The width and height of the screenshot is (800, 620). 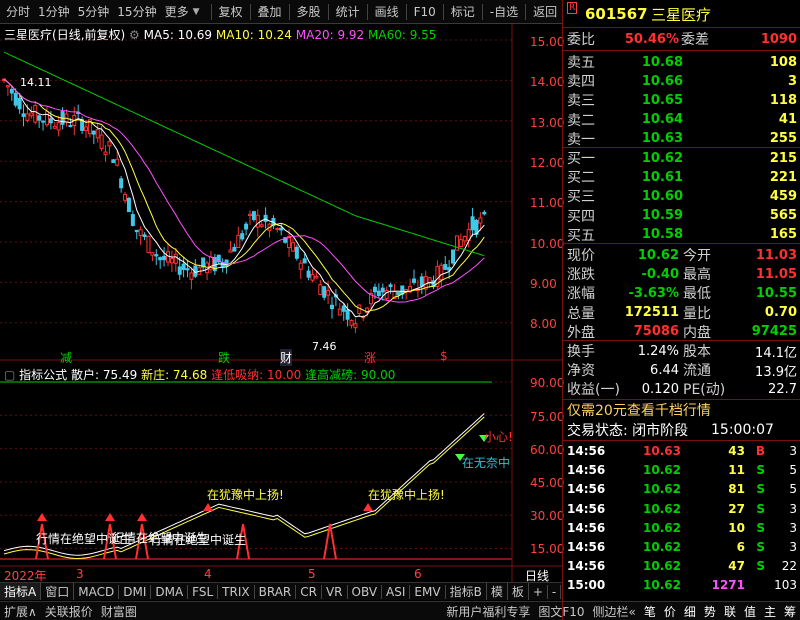 I want to click on tab-15min: 15分钟, so click(x=136, y=11).